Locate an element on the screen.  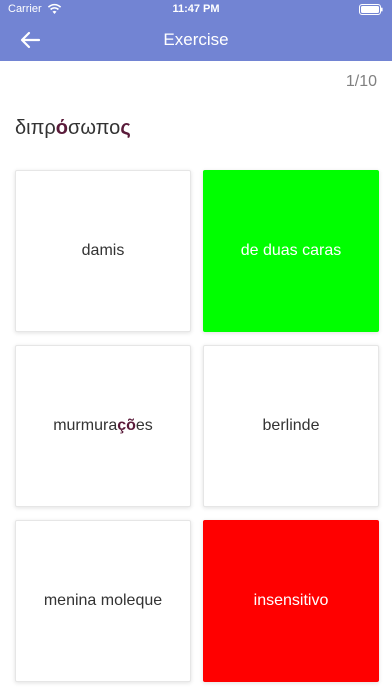
nav-bar: Exercise is located at coordinates (196, 40).